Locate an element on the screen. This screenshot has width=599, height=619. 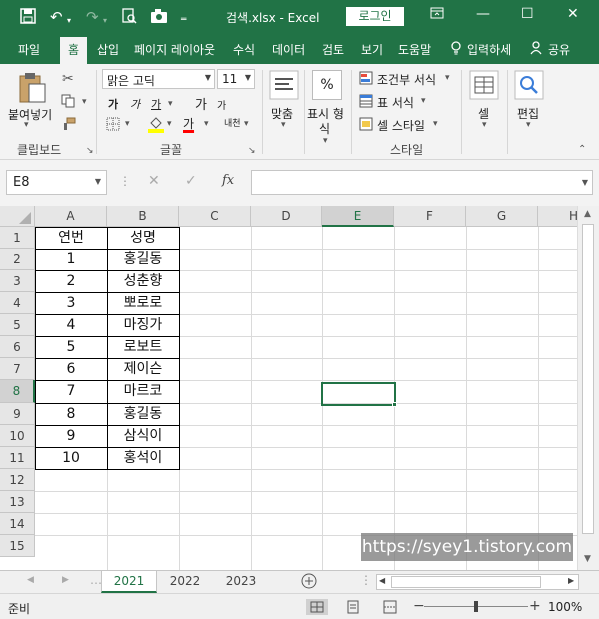
serial-cell: 10 is located at coordinates (71, 458).